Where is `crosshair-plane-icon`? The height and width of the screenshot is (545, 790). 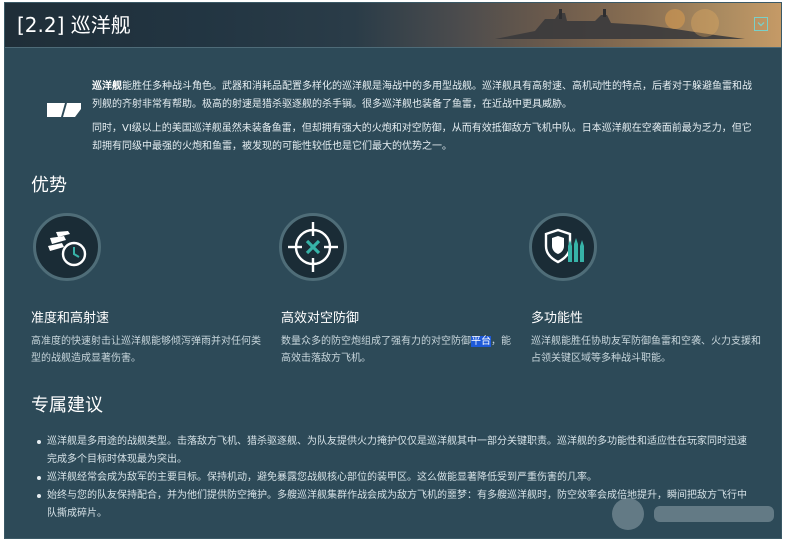 crosshair-plane-icon is located at coordinates (313, 247).